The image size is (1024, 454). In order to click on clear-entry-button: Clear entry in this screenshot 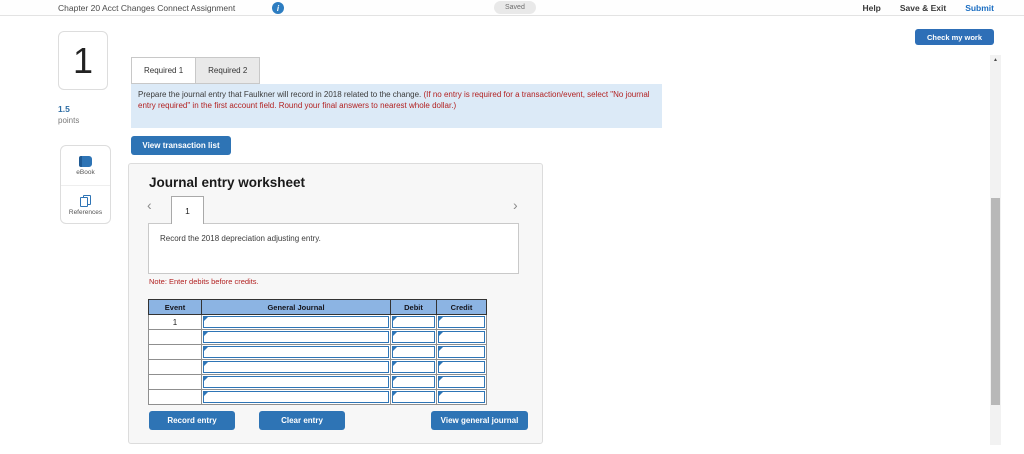, I will do `click(302, 420)`.